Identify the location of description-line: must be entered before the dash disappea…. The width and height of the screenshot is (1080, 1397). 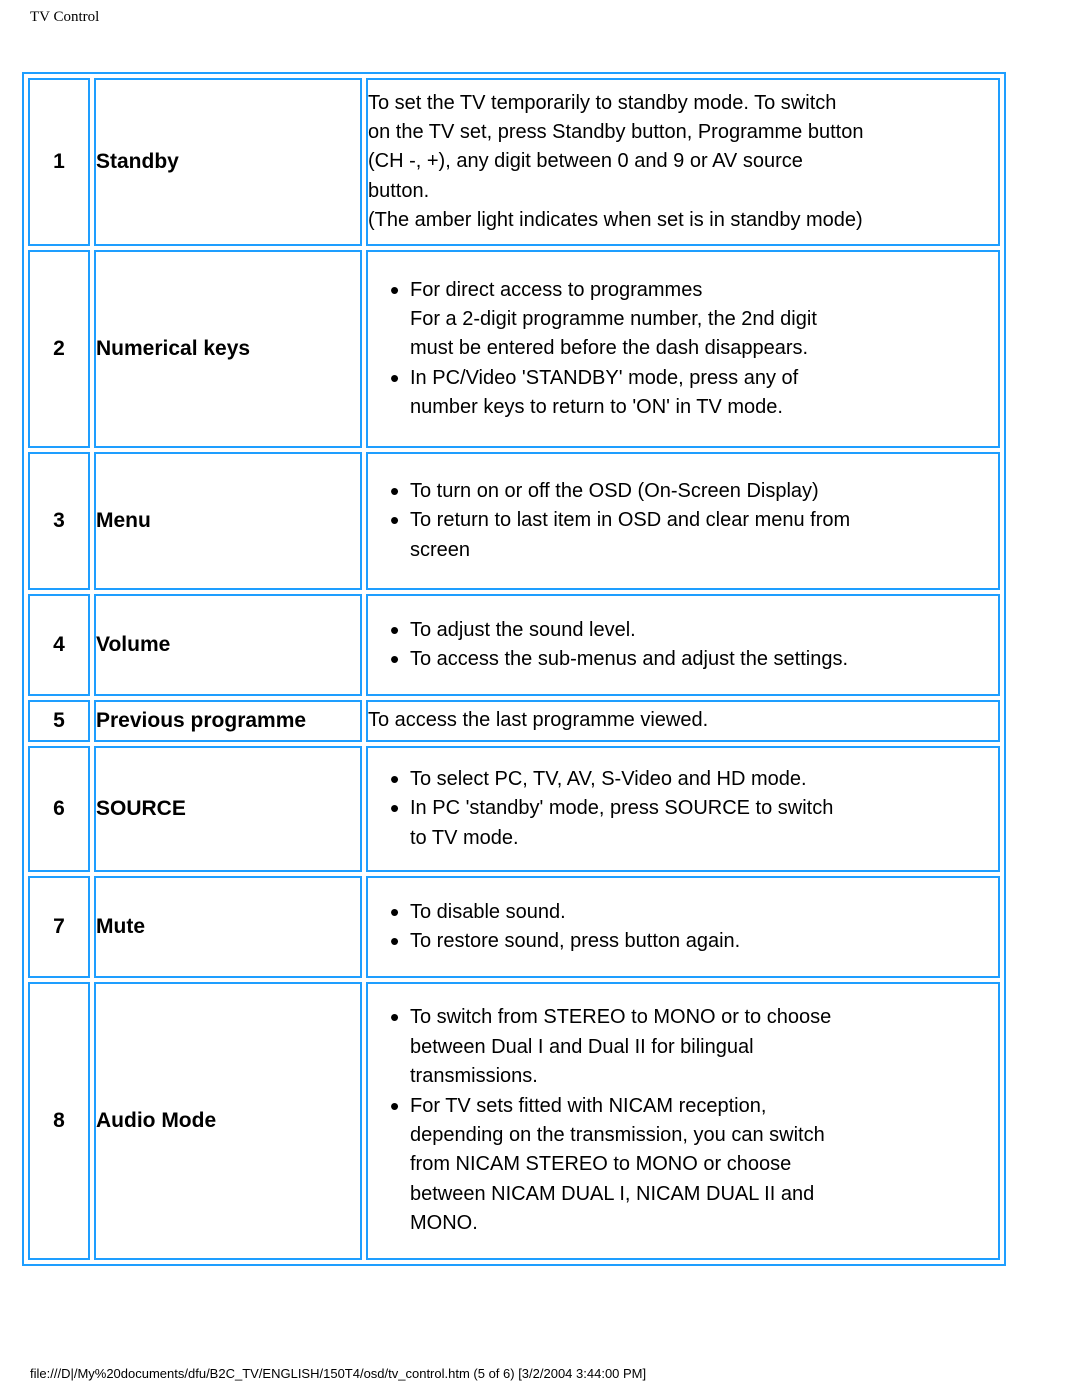
(609, 348).